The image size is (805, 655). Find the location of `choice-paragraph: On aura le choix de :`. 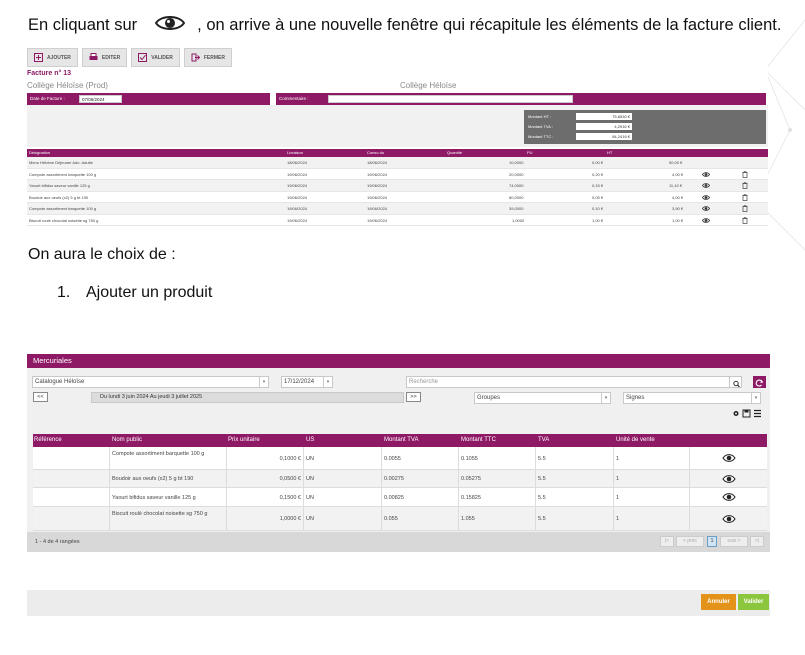

choice-paragraph: On aura le choix de : is located at coordinates (102, 254).